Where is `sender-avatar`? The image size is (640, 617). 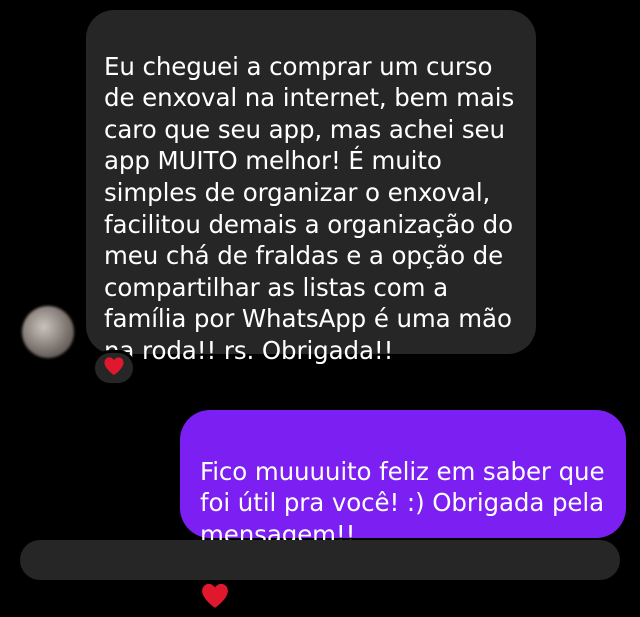
sender-avatar is located at coordinates (48, 332).